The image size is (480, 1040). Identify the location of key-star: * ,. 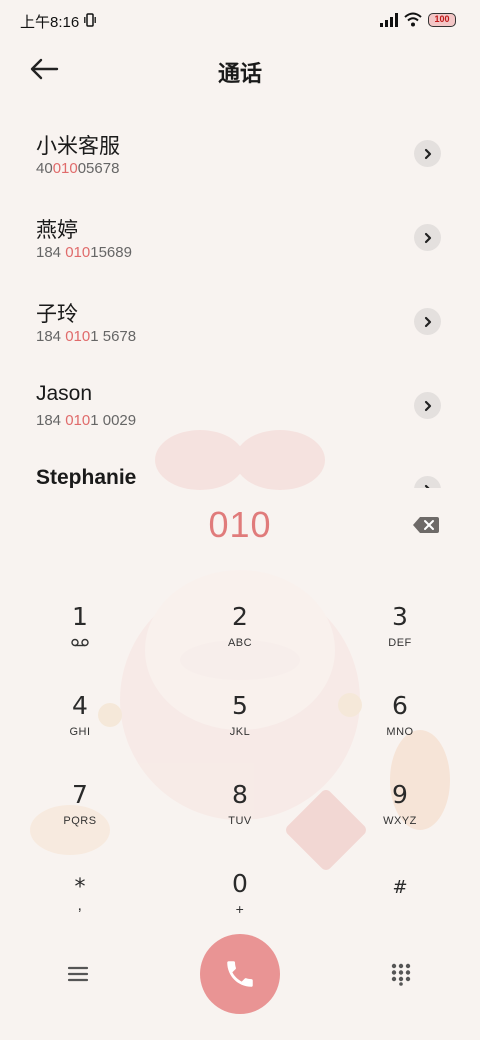
(80, 897).